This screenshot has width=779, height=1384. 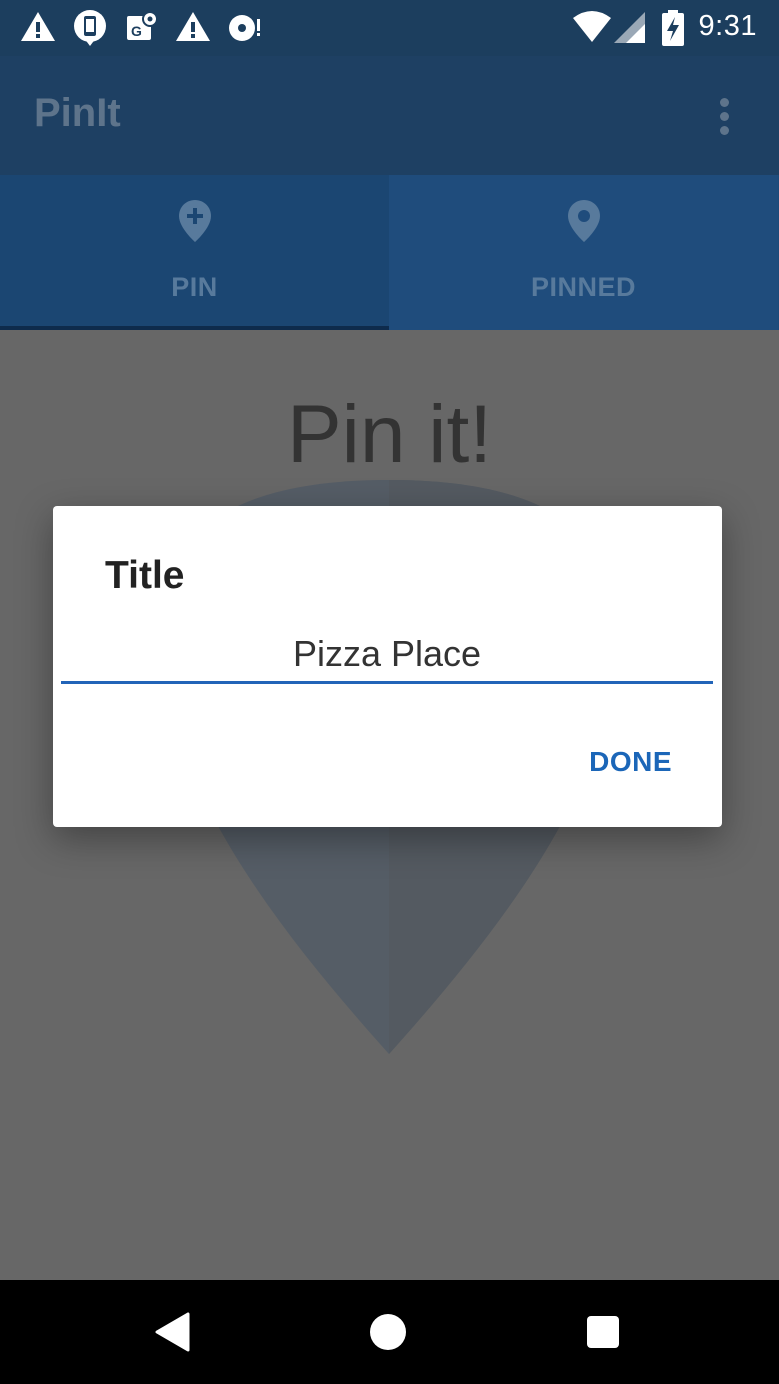 What do you see at coordinates (387, 655) in the screenshot?
I see `title-input` at bounding box center [387, 655].